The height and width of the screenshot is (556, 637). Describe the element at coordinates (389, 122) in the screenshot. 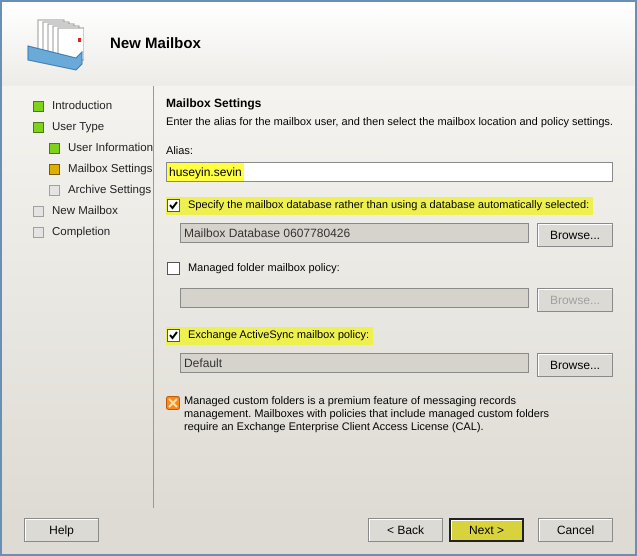

I see `page-description: Enter the alias for the mailbox user, and then select the mailbox location and policy settings.` at that location.